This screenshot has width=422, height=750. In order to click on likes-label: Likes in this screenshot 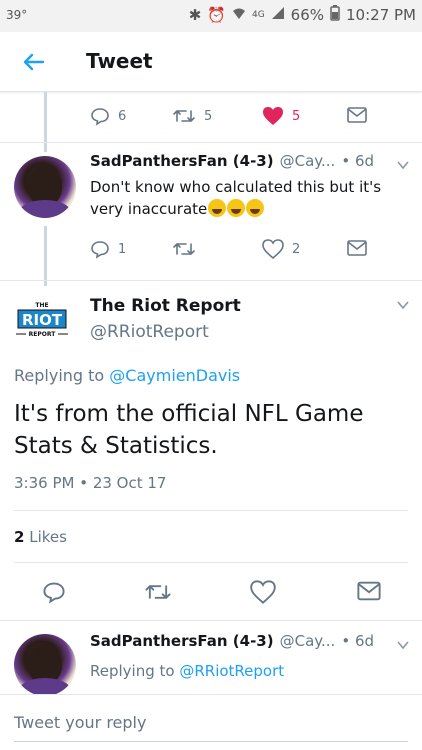, I will do `click(48, 537)`.